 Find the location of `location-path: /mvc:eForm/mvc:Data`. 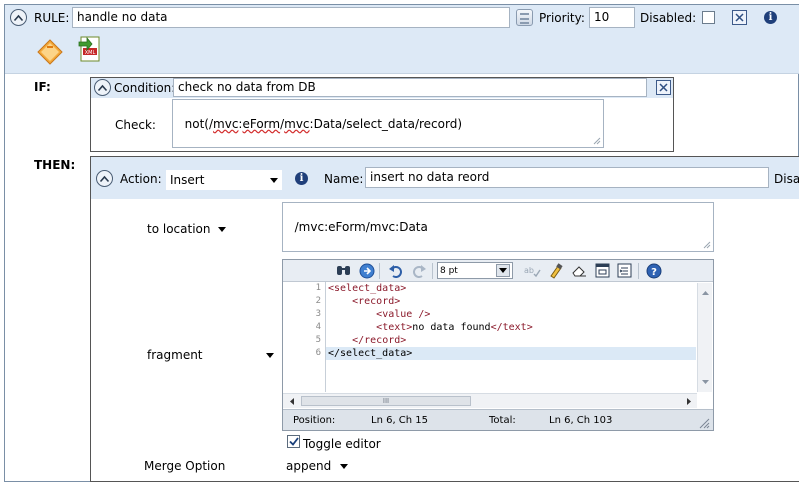

location-path: /mvc:eForm/mvc:Data is located at coordinates (361, 227).